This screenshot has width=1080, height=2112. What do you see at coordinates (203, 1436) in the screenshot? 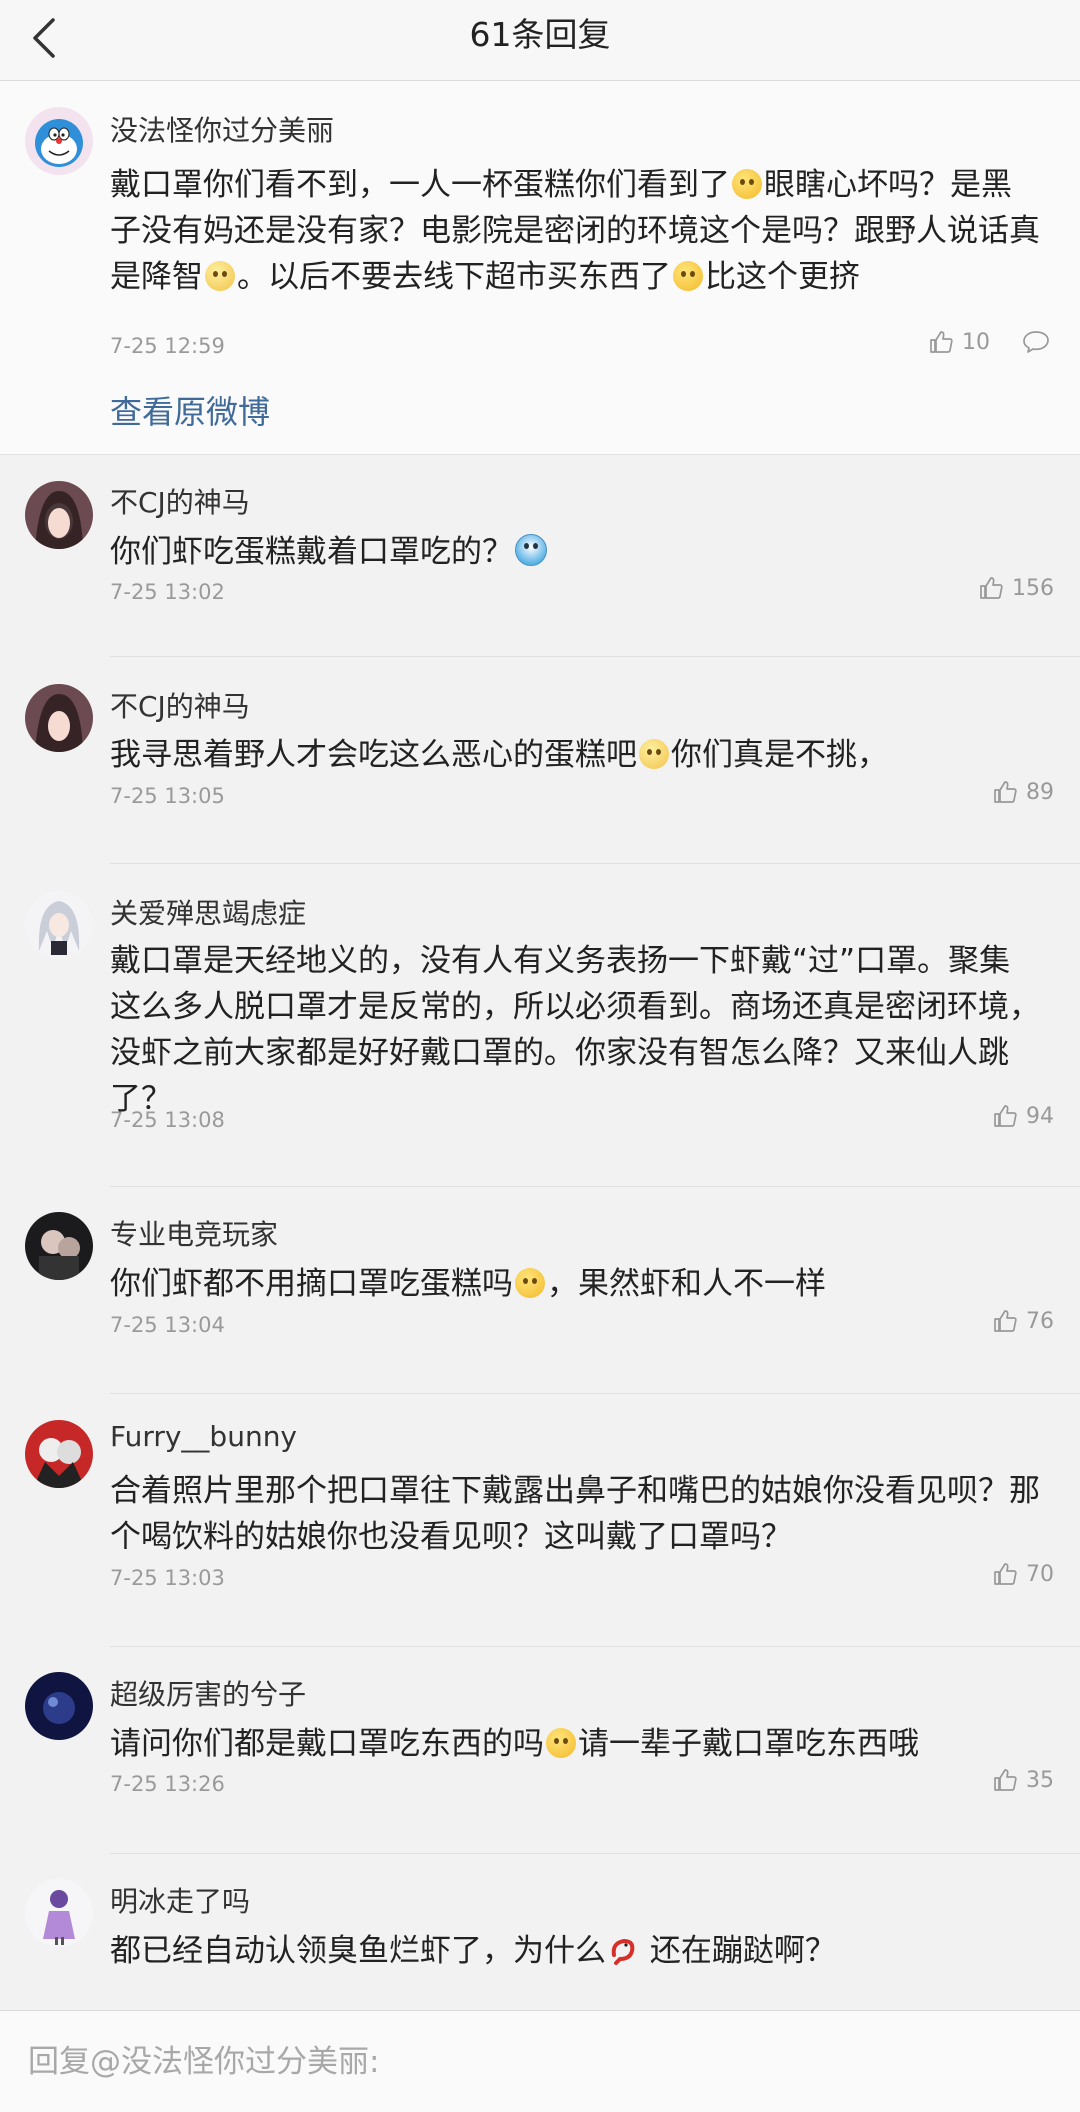
I see `comment-author: Furry__bunny` at bounding box center [203, 1436].